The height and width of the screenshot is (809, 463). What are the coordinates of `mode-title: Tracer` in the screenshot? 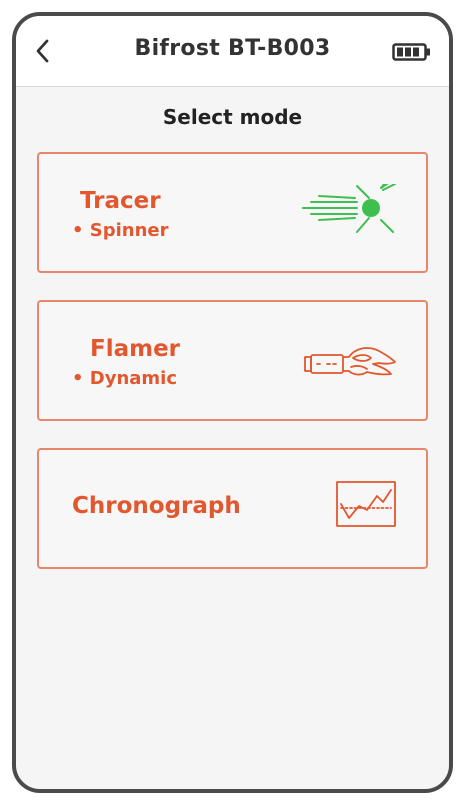 It's located at (120, 201).